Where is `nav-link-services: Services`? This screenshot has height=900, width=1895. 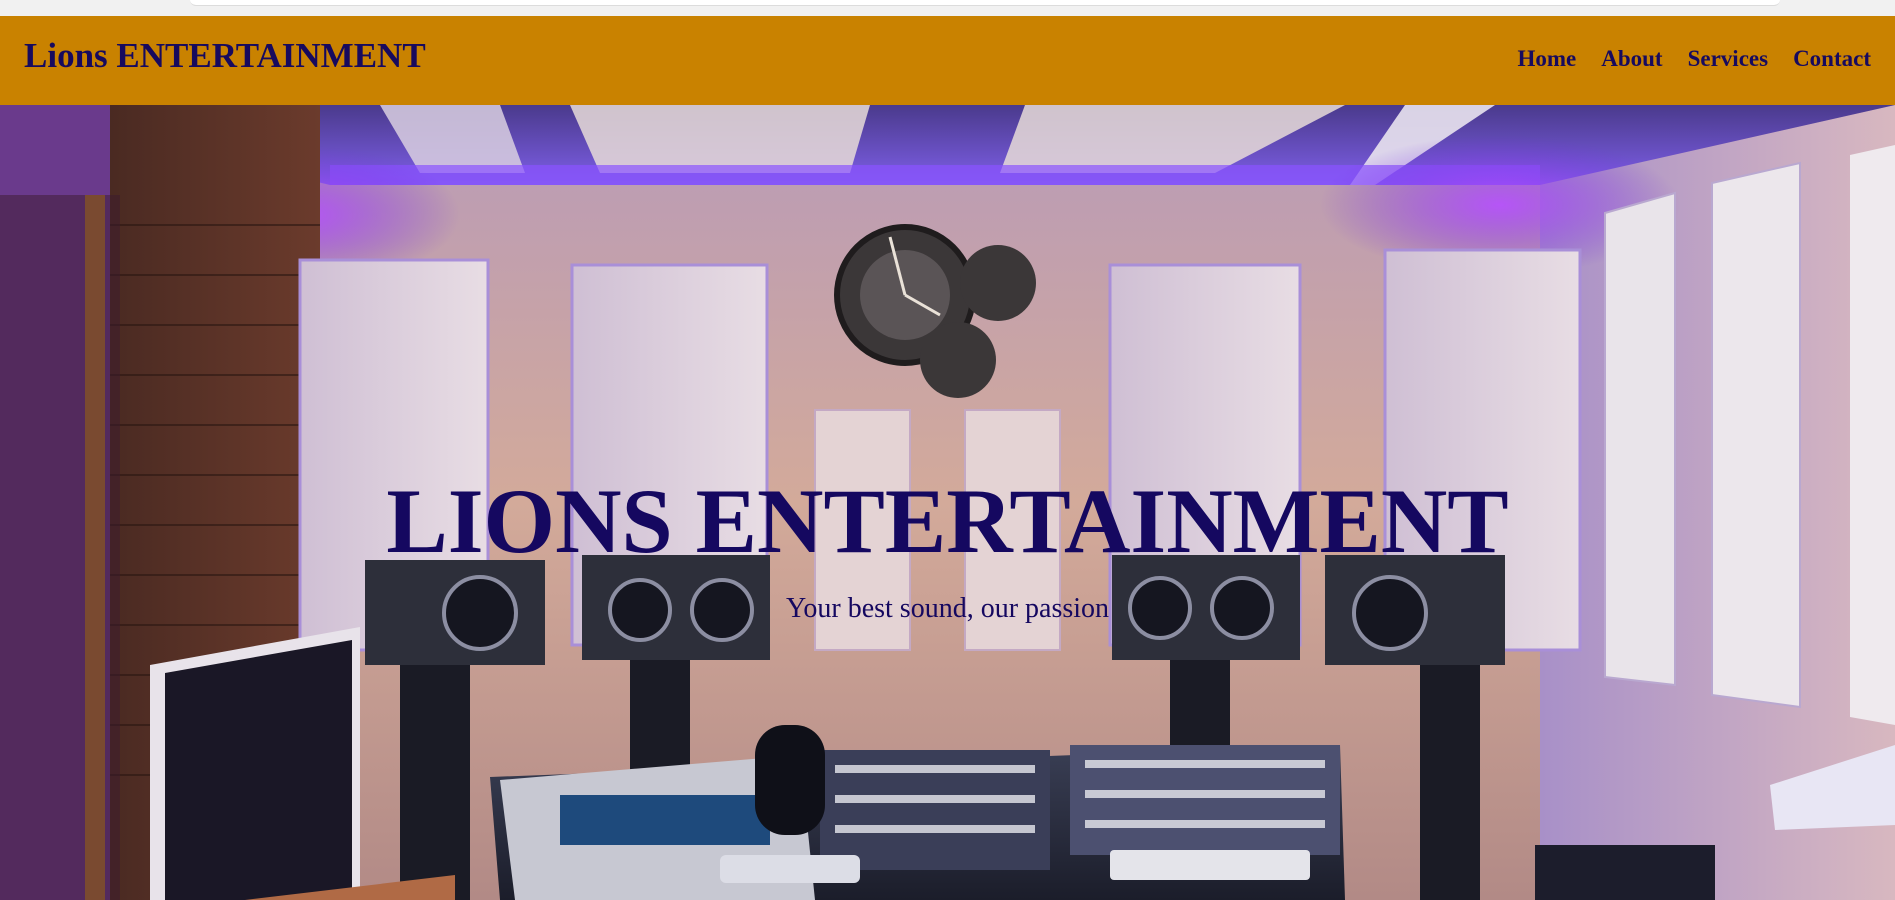
nav-link-services: Services is located at coordinates (1728, 59).